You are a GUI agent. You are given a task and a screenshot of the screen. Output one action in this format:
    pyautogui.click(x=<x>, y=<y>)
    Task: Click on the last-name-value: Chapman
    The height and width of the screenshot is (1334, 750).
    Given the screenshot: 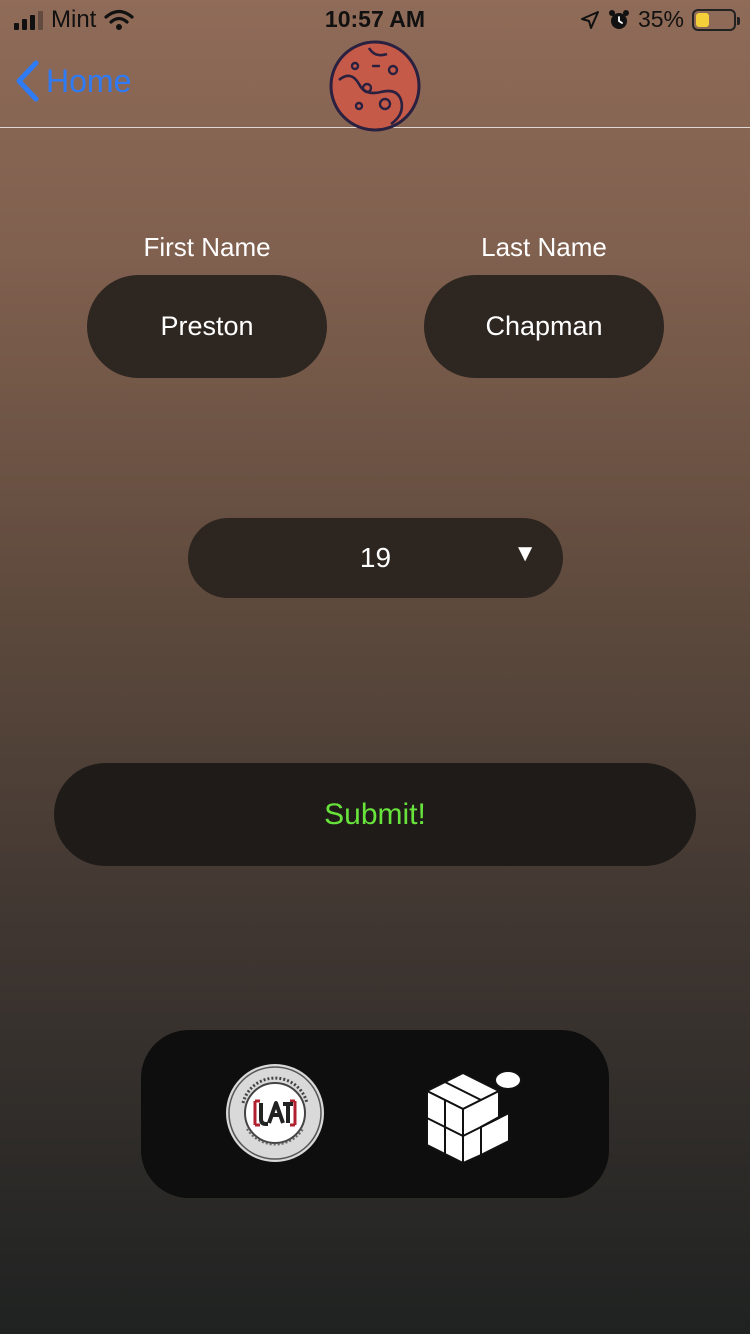 What is the action you would take?
    pyautogui.click(x=544, y=326)
    